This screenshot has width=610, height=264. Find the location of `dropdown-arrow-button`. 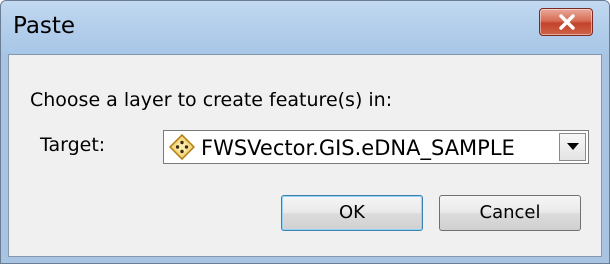

dropdown-arrow-button is located at coordinates (572, 147).